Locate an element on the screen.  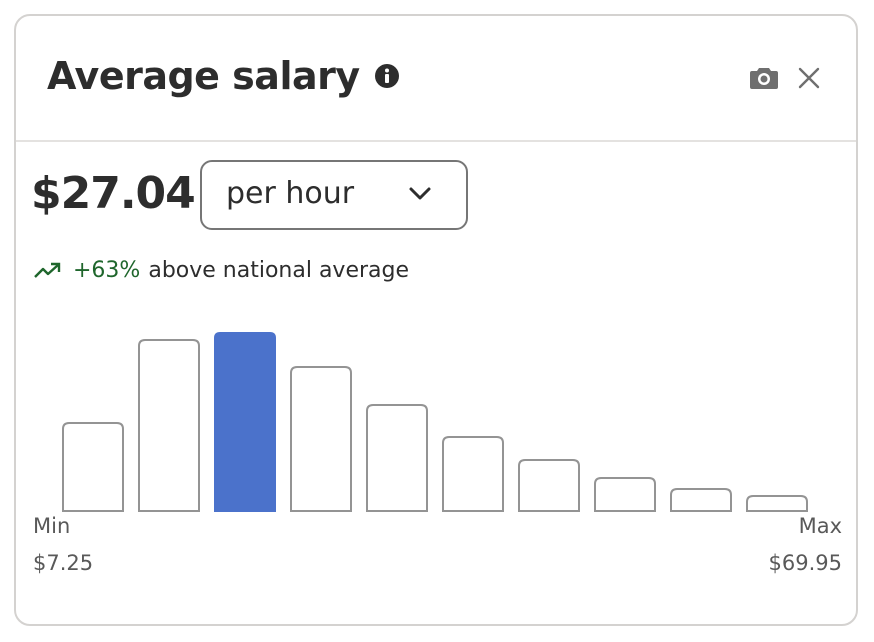
close-icon is located at coordinates (809, 78).